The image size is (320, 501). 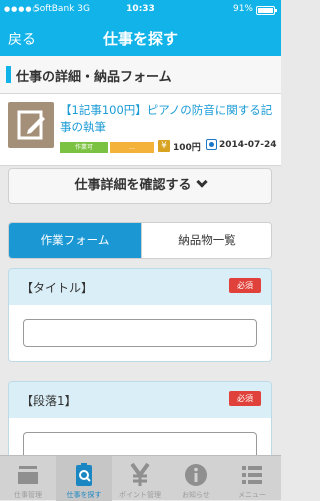 I want to click on tabbar-item-notices: お知らせ, so click(x=196, y=478).